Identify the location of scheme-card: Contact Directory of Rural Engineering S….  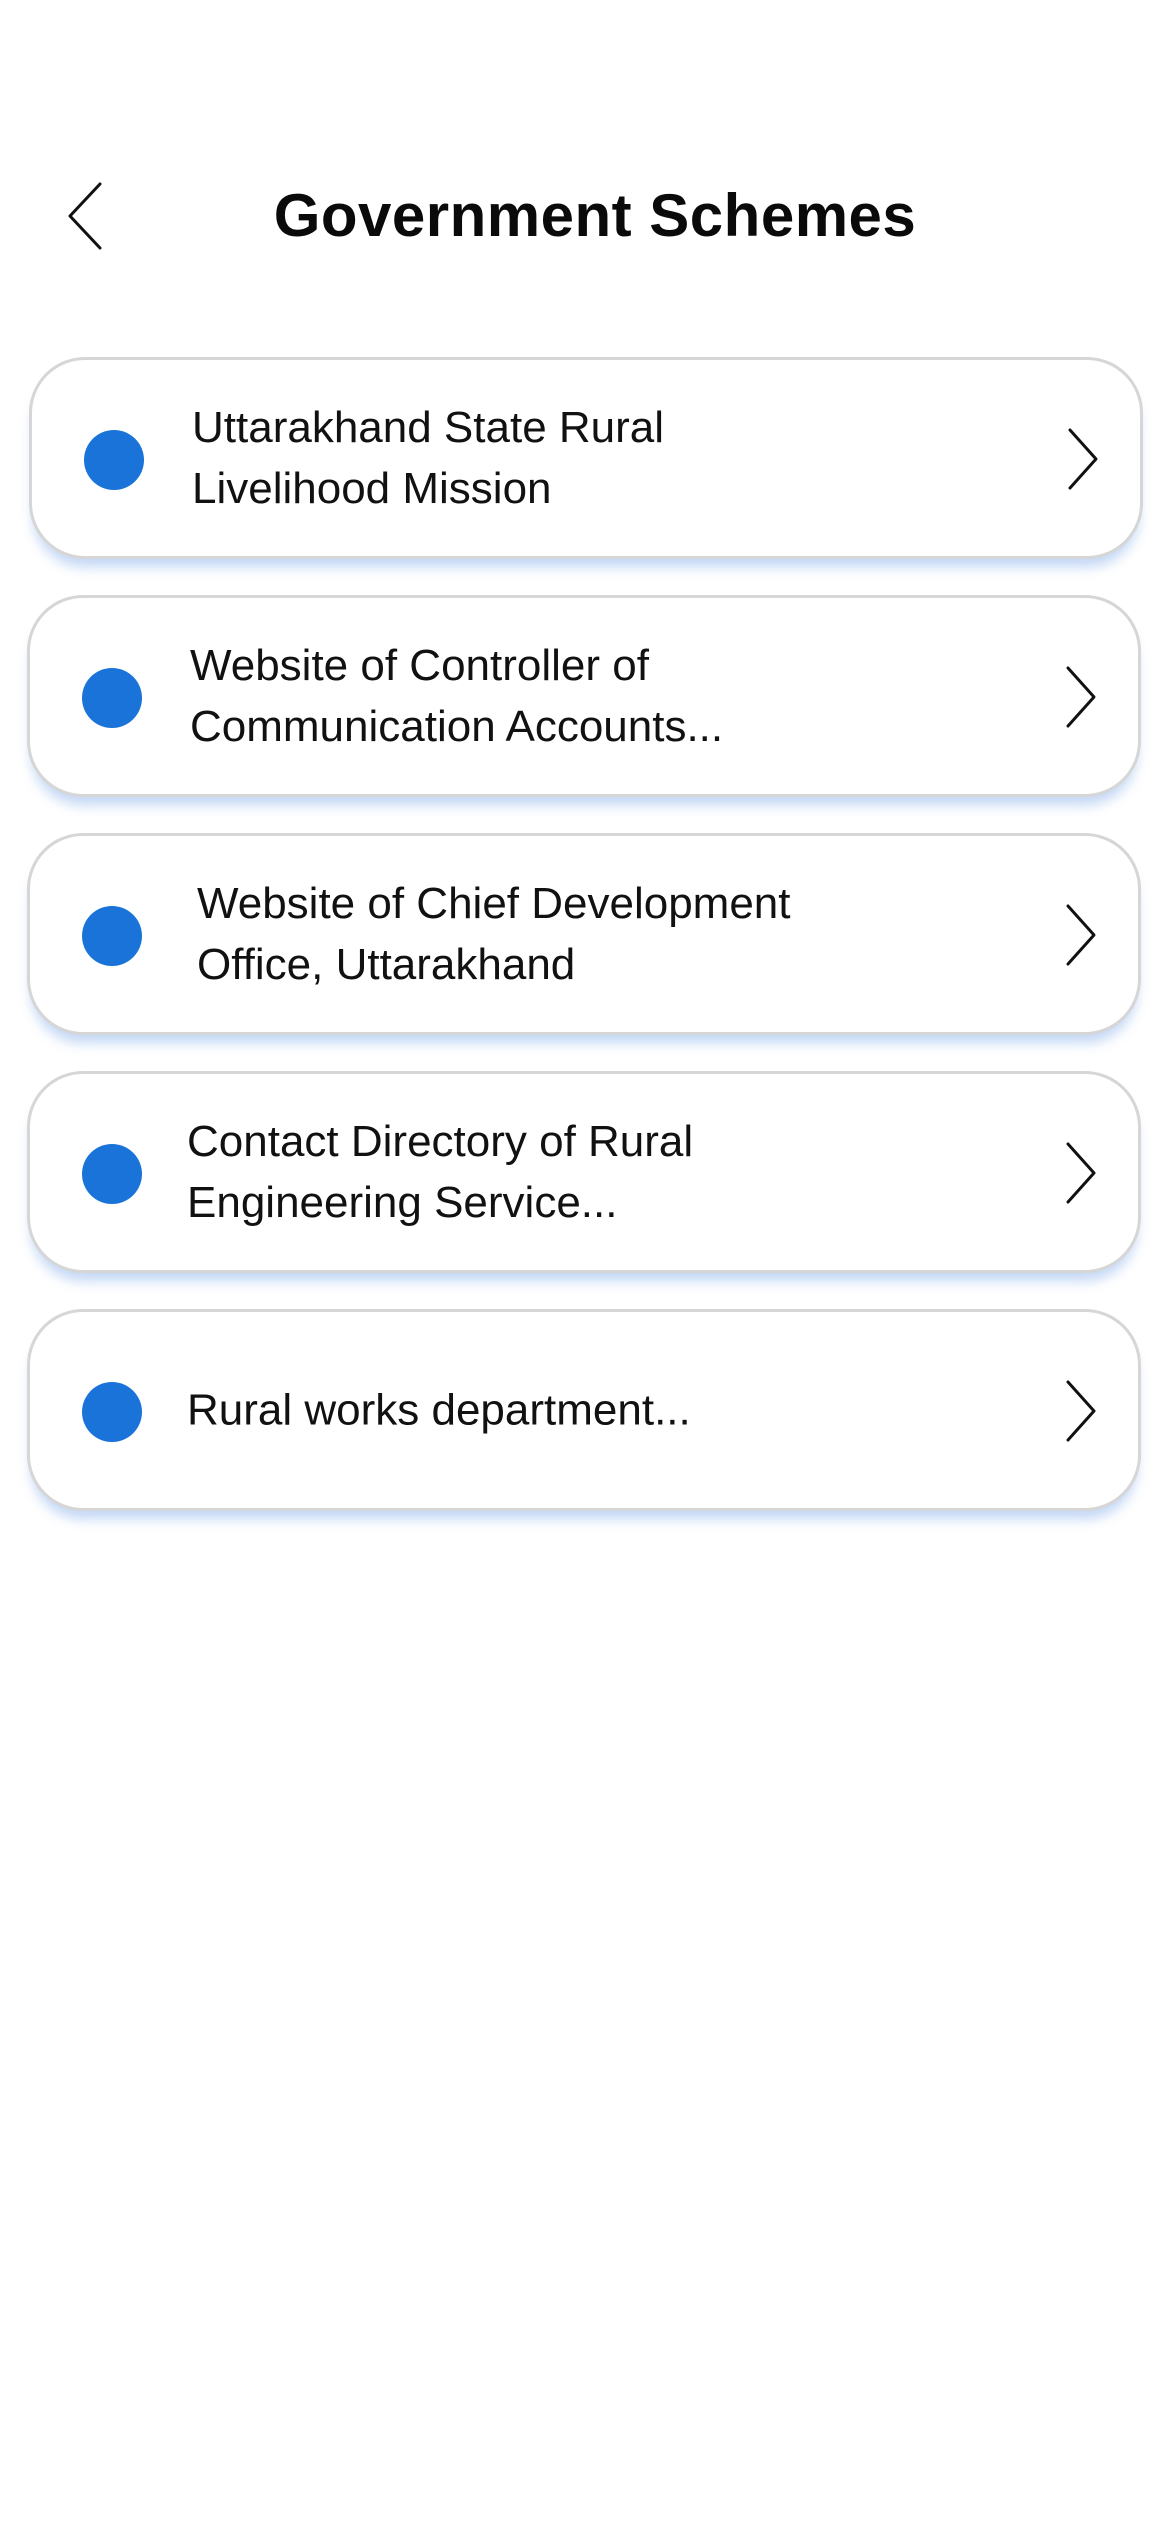
(584, 1172).